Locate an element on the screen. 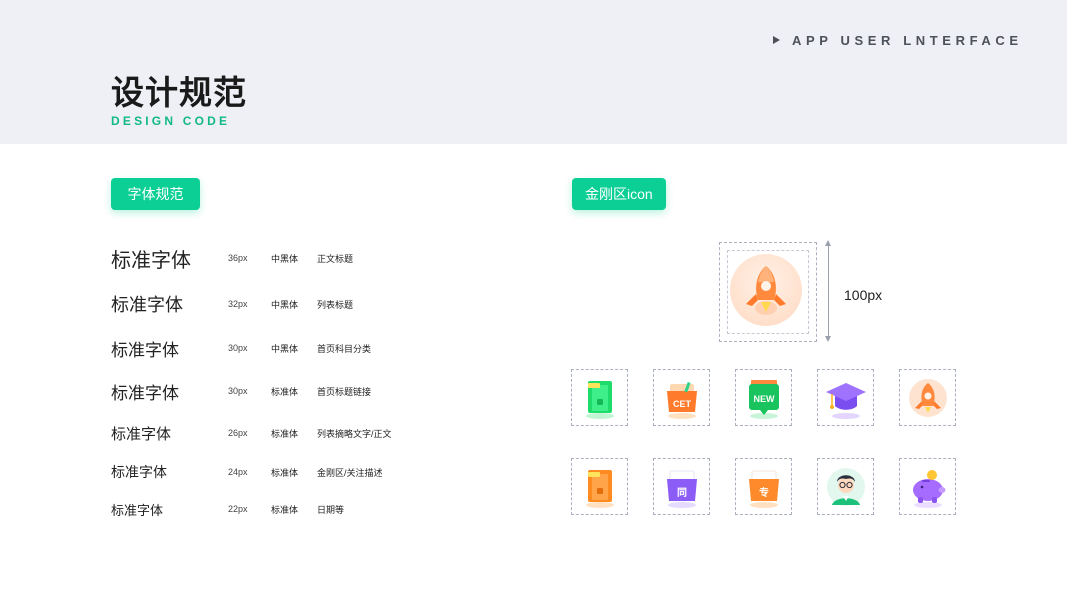 Image resolution: width=1067 pixels, height=600 pixels. purple-folder-icon: 同 is located at coordinates (682, 489).